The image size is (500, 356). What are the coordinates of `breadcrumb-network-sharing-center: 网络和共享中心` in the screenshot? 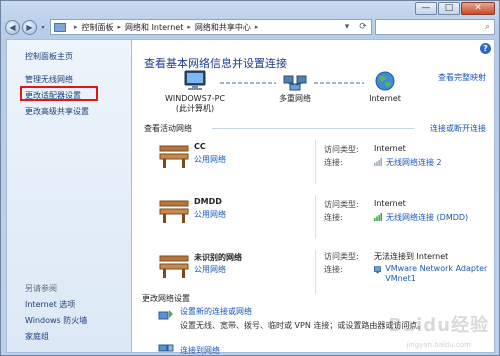 It's located at (223, 27).